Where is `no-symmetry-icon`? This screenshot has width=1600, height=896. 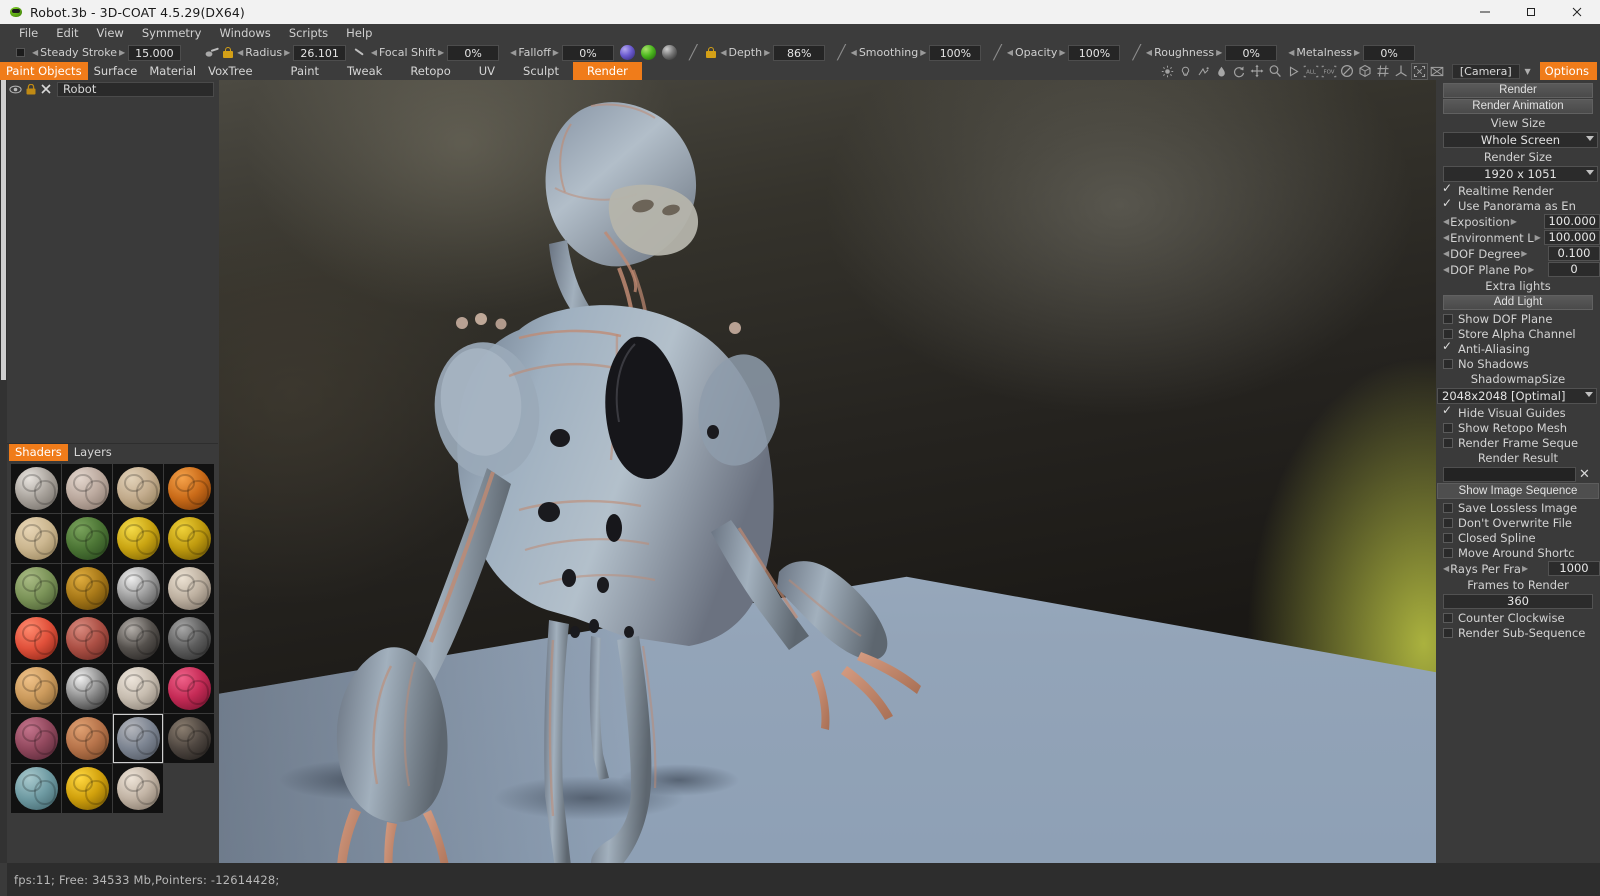
no-symmetry-icon is located at coordinates (1347, 71).